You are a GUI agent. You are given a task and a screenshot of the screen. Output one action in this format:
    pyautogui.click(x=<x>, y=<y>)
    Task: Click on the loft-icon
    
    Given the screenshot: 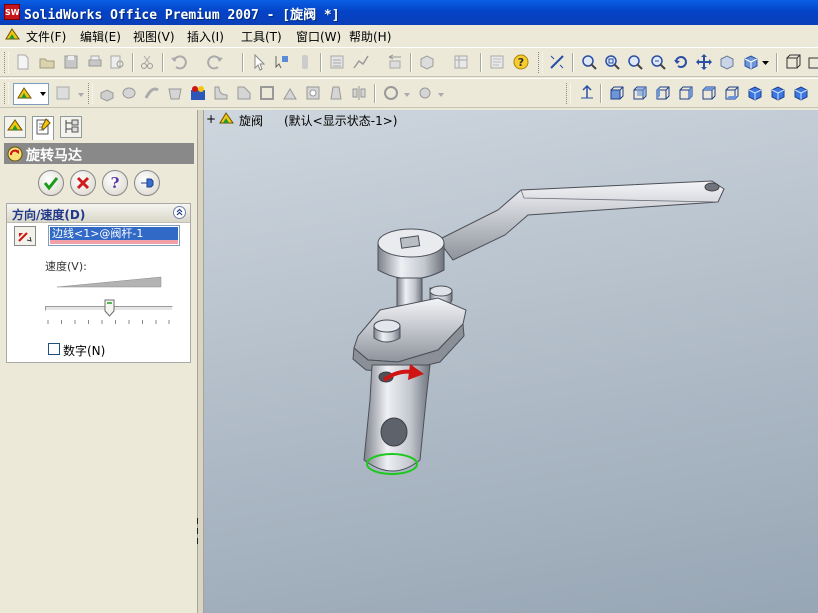 What is the action you would take?
    pyautogui.click(x=175, y=93)
    